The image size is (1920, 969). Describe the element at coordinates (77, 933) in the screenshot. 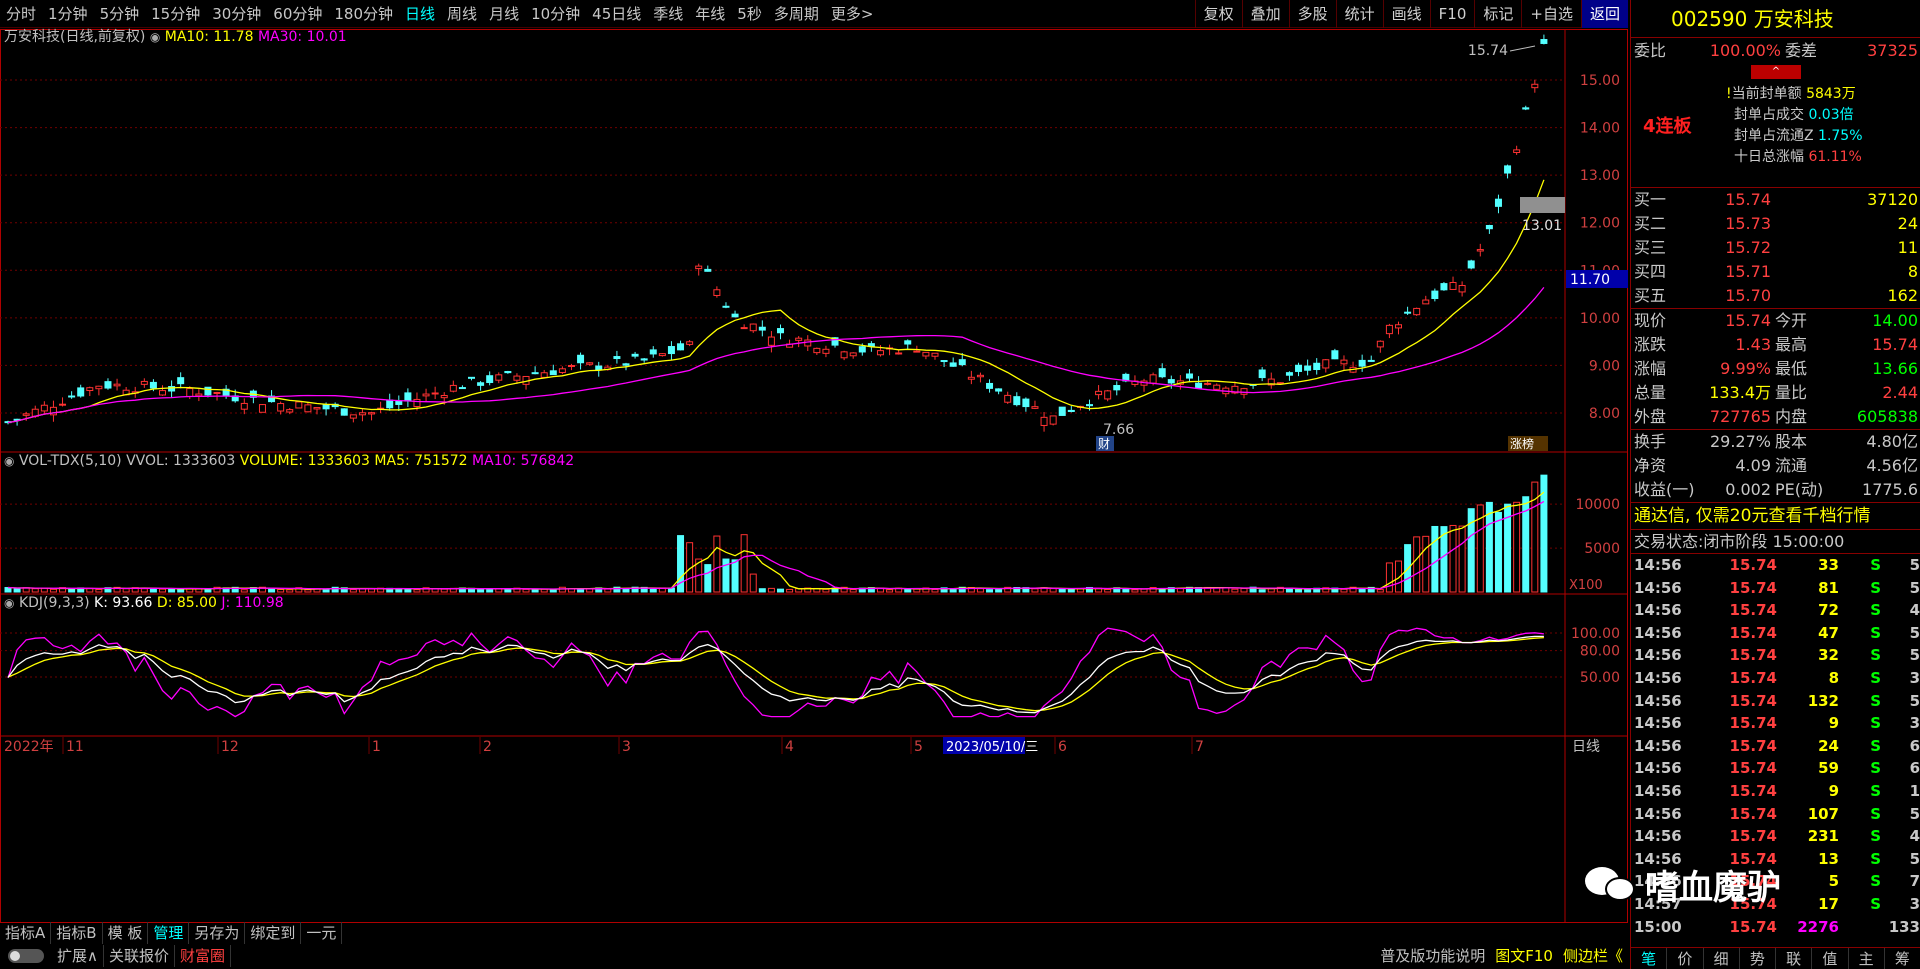

I see `bottom-button-1: 指标B` at that location.